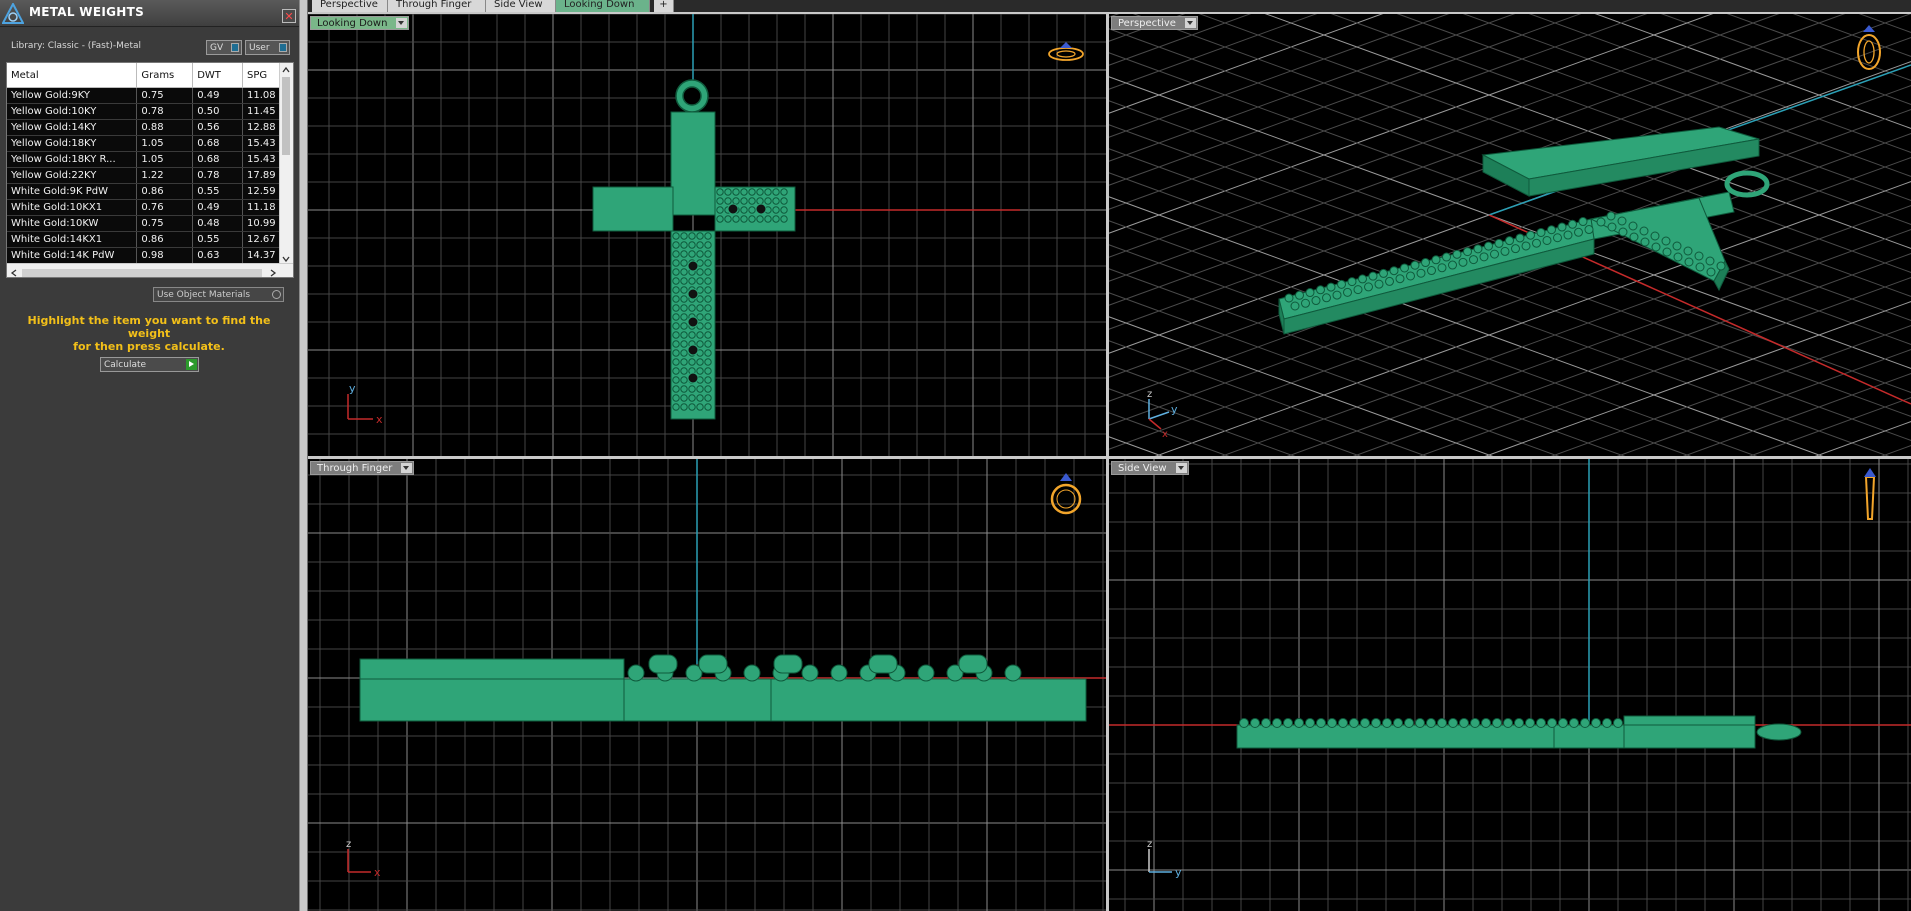 The width and height of the screenshot is (1911, 911). What do you see at coordinates (218, 95) in the screenshot?
I see `table-cell: 0.49` at bounding box center [218, 95].